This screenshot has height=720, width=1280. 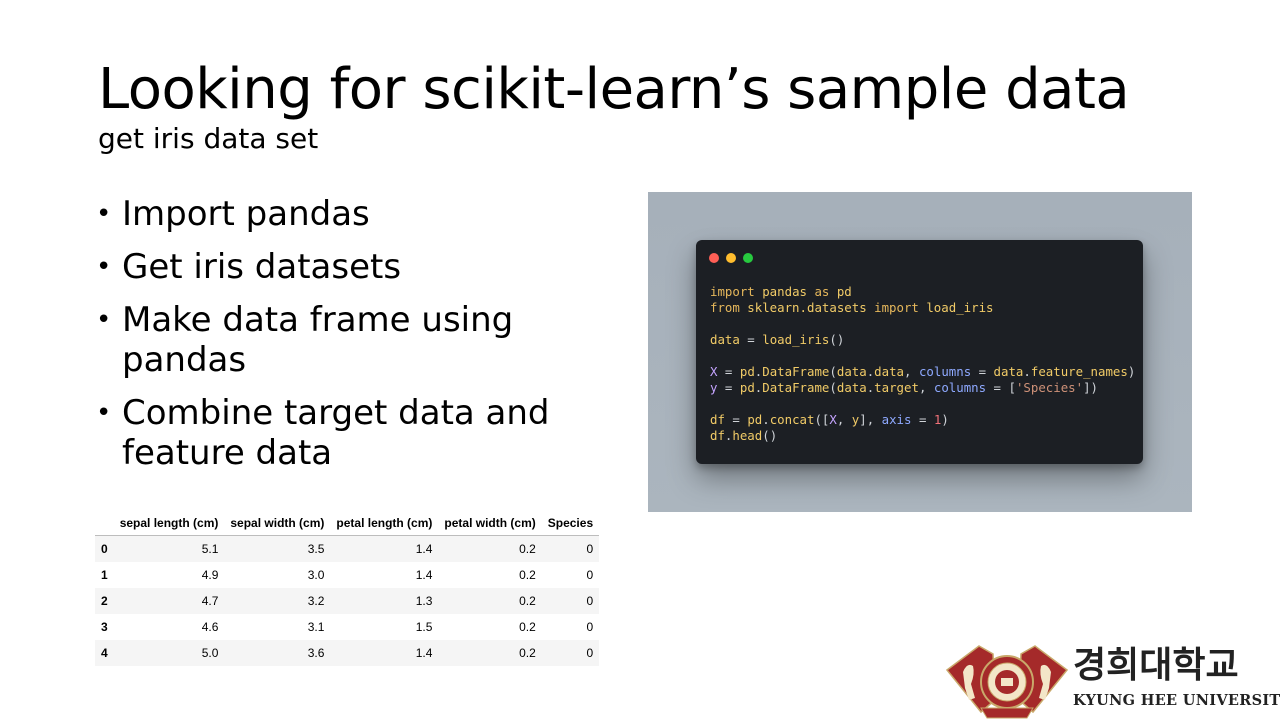 I want to click on bullet-item: Combine target data and feature data, so click(x=336, y=433).